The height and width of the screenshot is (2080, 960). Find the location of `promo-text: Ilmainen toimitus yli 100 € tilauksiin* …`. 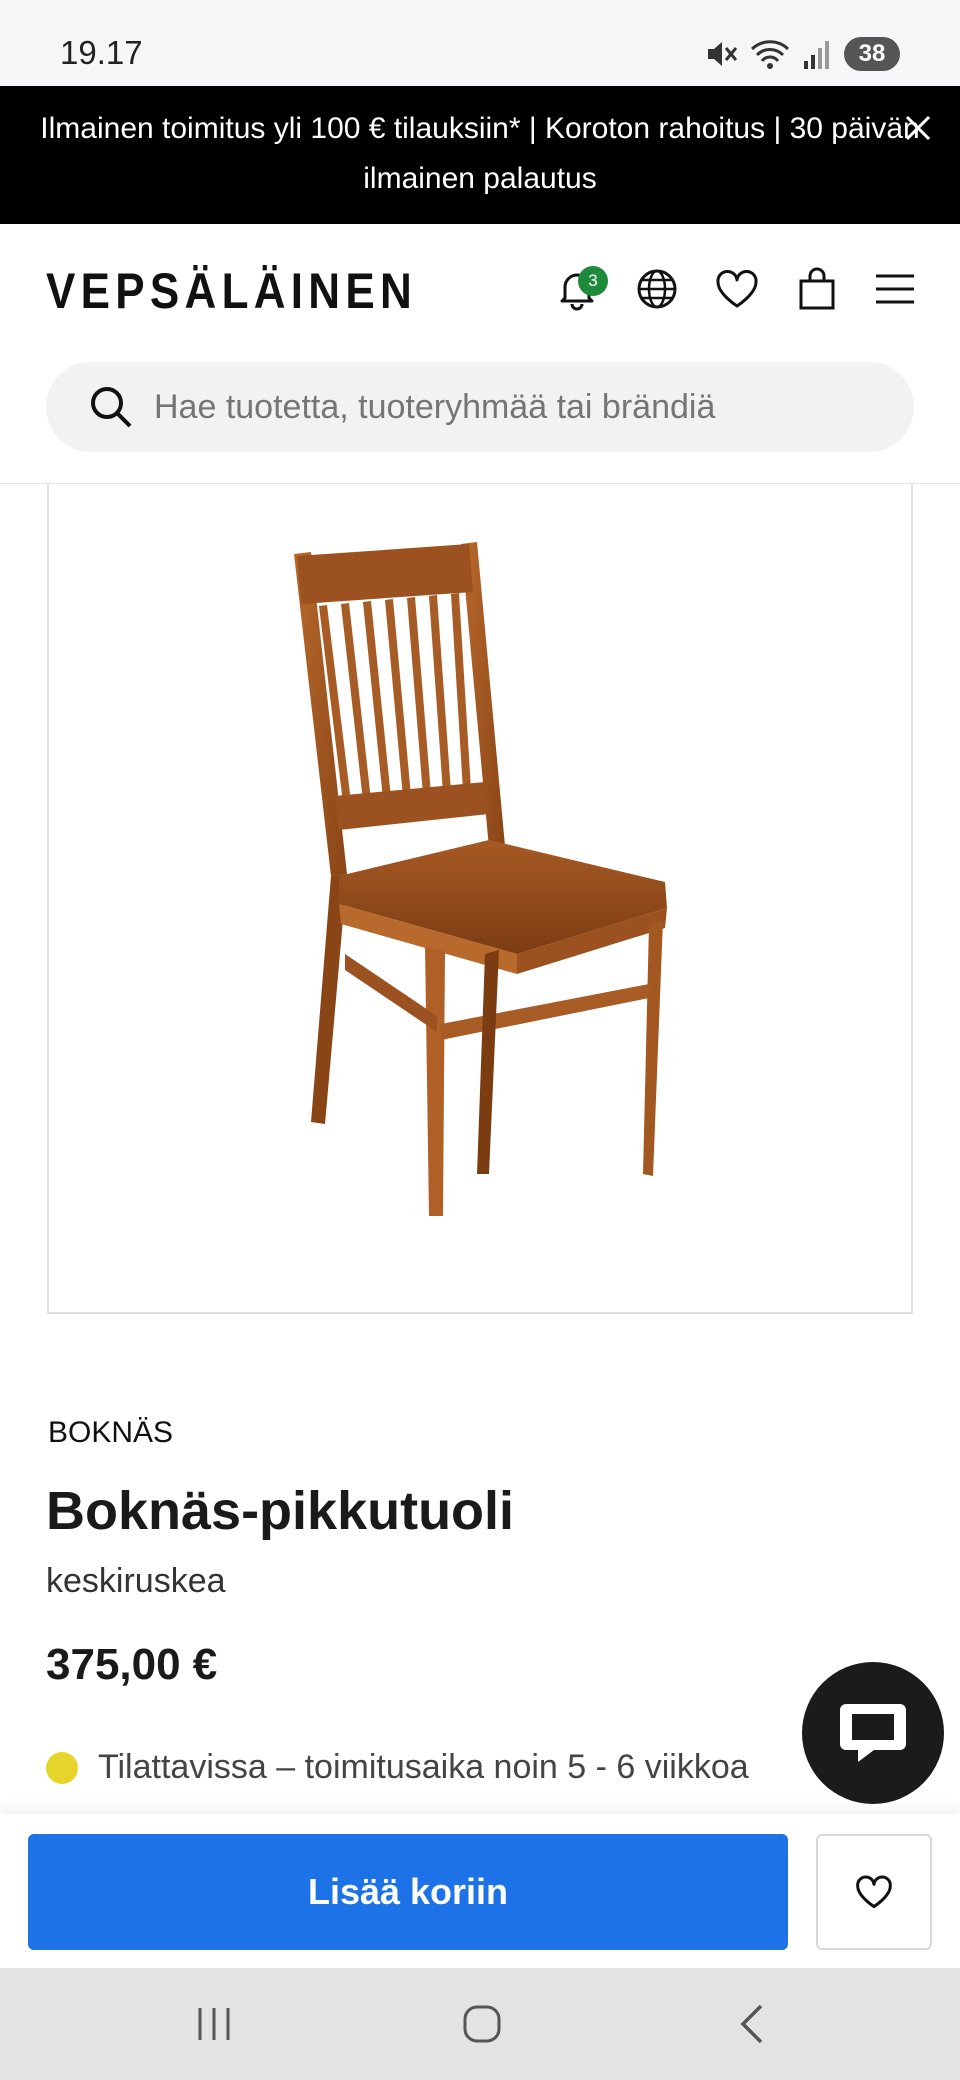

promo-text: Ilmainen toimitus yli 100 € tilauksiin* … is located at coordinates (480, 153).